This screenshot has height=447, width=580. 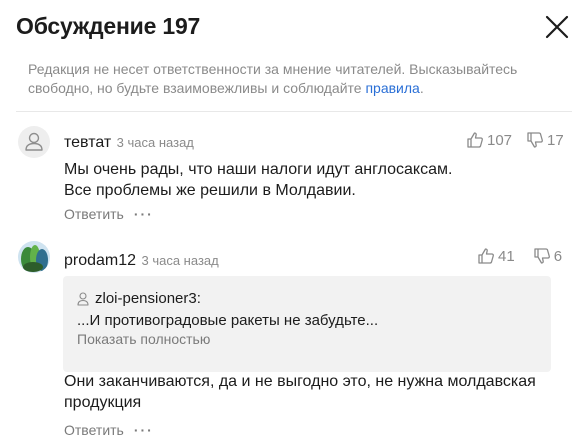 I want to click on quote-author-name: zloi-pensioner3:, so click(x=148, y=298).